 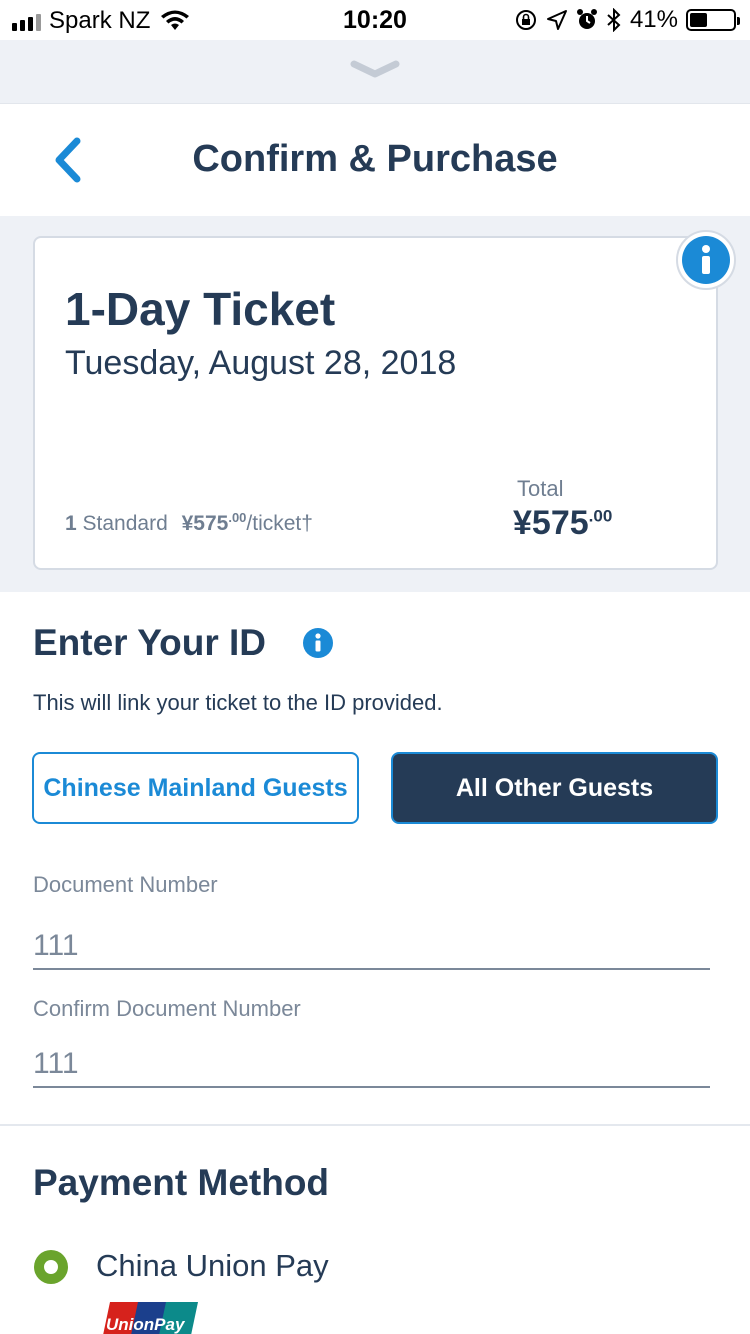 I want to click on ticket-type: Standard, so click(x=125, y=523).